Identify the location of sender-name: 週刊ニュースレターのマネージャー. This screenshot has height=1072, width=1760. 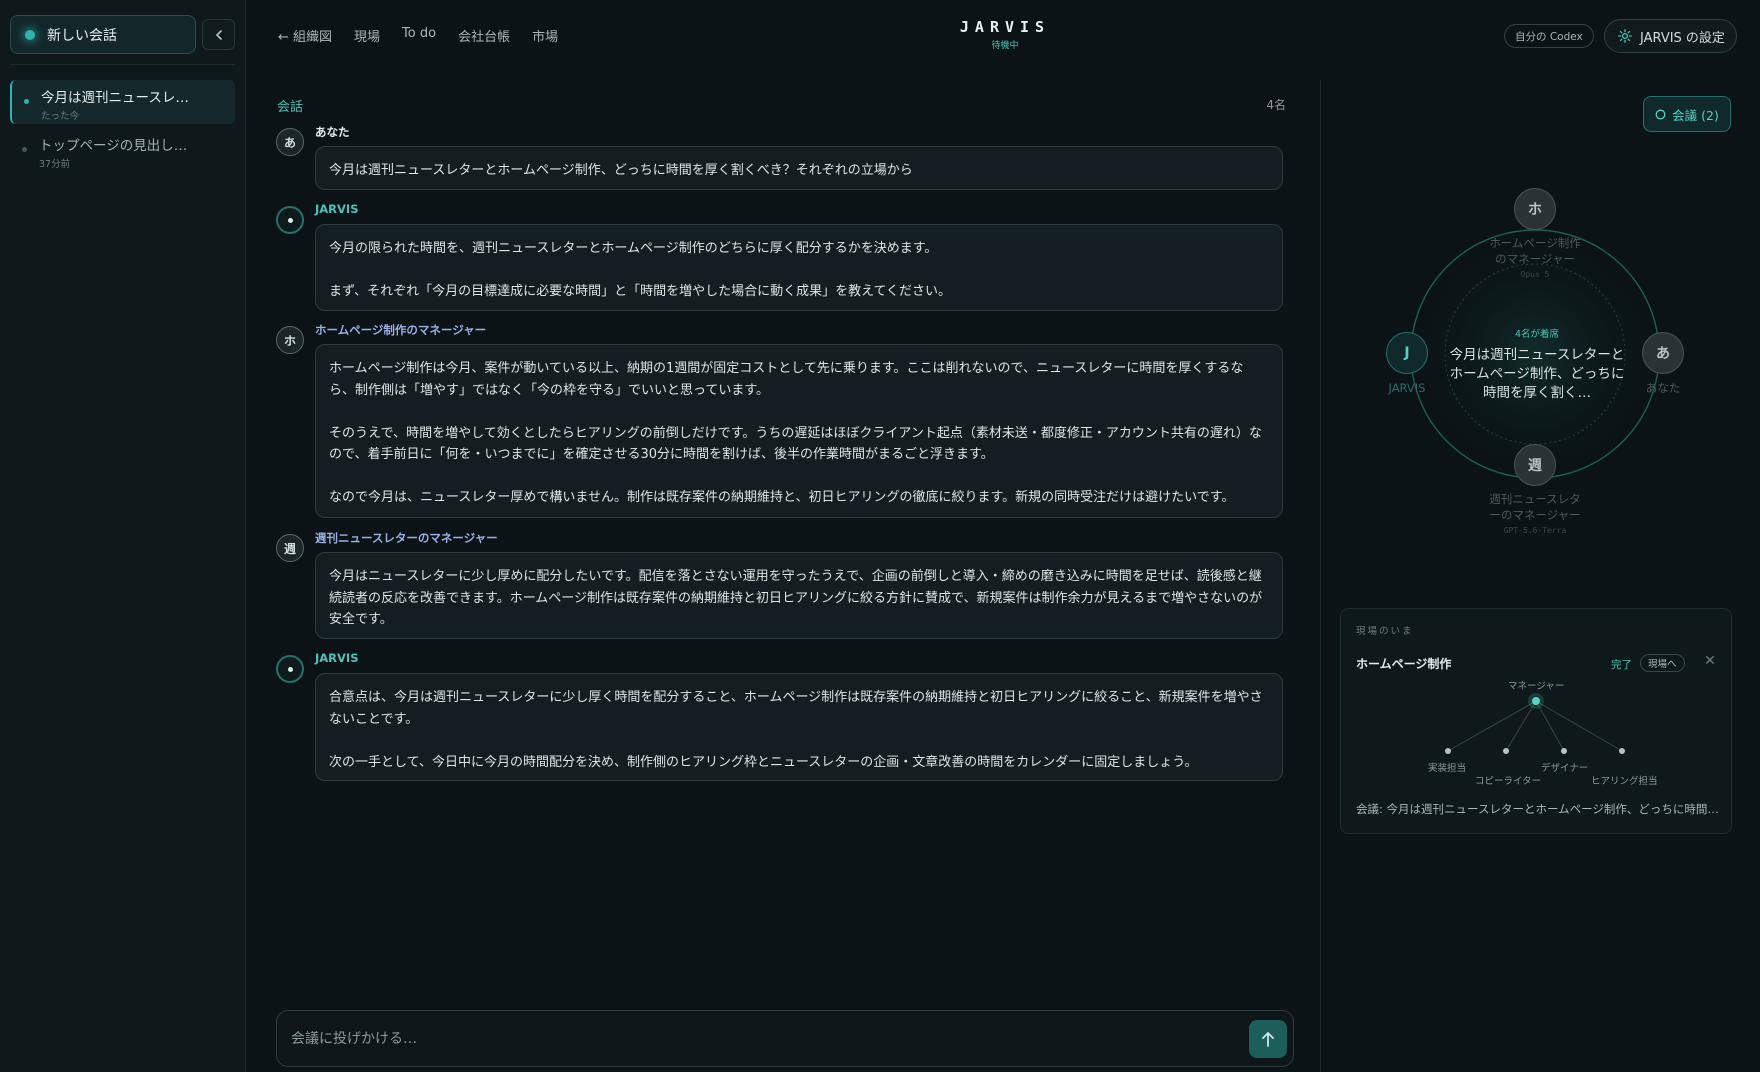
(406, 538).